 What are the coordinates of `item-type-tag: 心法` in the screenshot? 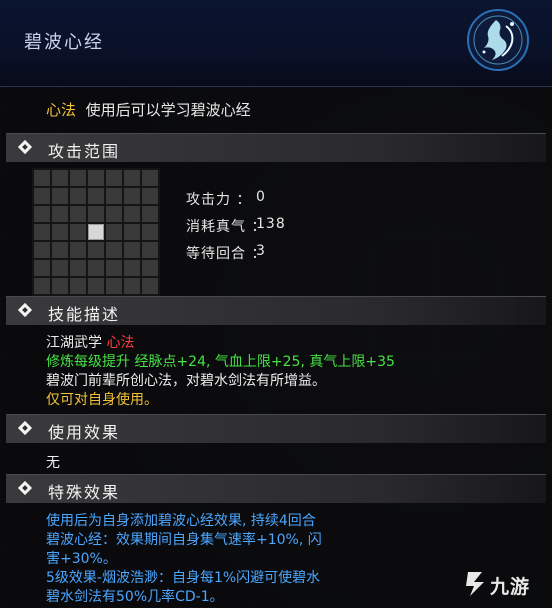 It's located at (61, 110).